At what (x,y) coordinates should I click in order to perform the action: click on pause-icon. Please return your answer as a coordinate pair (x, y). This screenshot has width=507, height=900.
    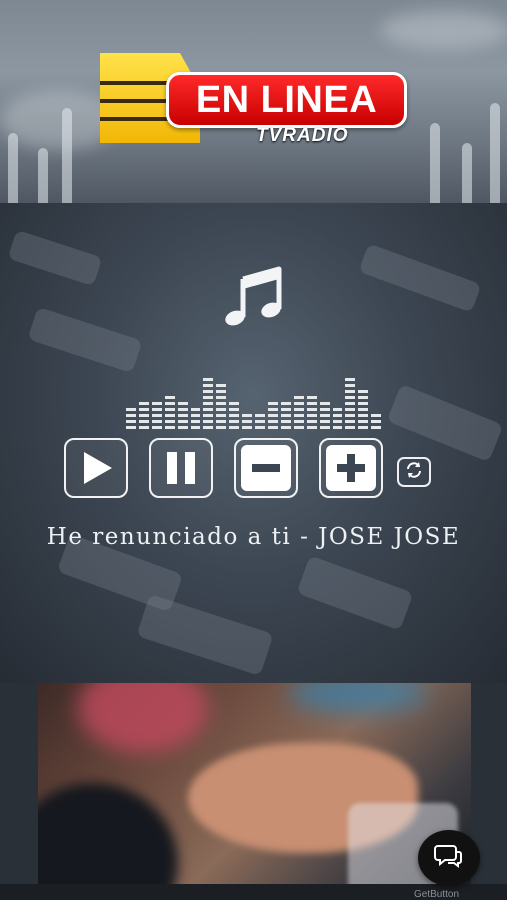
    Looking at the image, I should click on (181, 468).